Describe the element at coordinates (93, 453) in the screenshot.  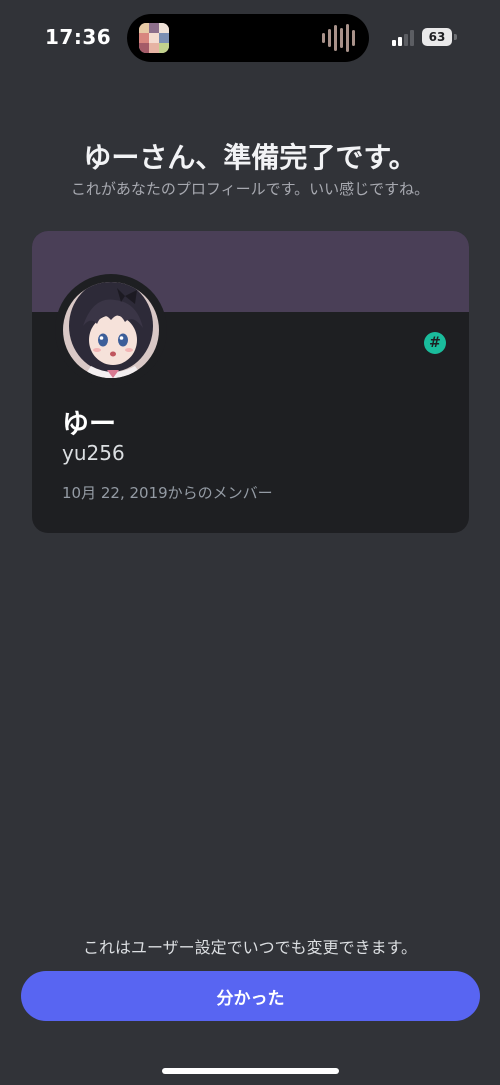
I see `username: yu256` at that location.